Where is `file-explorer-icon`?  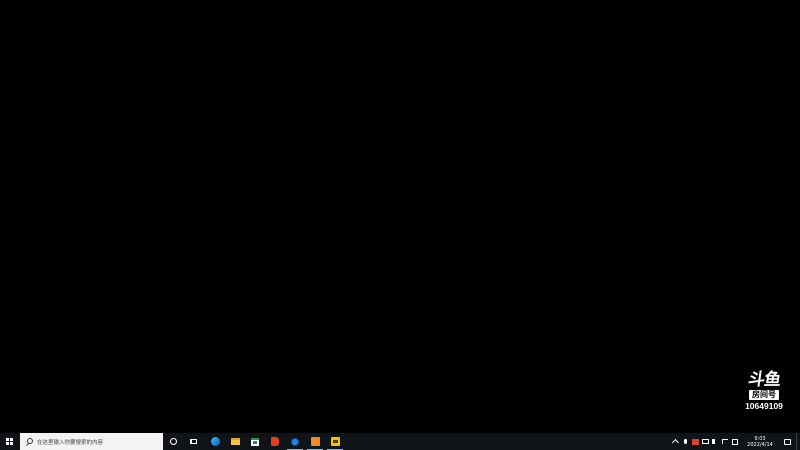
file-explorer-icon is located at coordinates (235, 441).